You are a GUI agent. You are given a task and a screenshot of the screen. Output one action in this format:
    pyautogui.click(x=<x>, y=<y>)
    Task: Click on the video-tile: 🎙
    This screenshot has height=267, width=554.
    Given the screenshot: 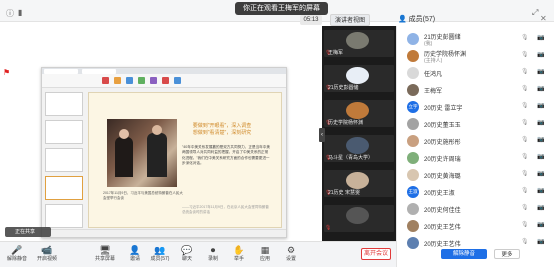 What is the action you would take?
    pyautogui.click(x=359, y=218)
    